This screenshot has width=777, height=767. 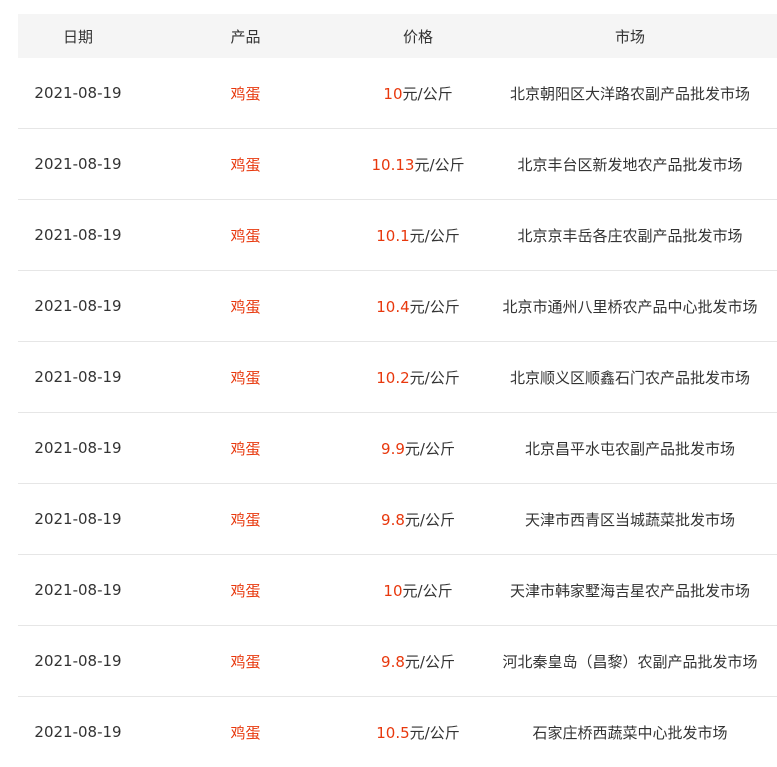 I want to click on table-row: 2021-08-19 鸡蛋 9.8元/公斤 河北秦皇岛（昌黎）农副产品批发市场, so click(x=397, y=661).